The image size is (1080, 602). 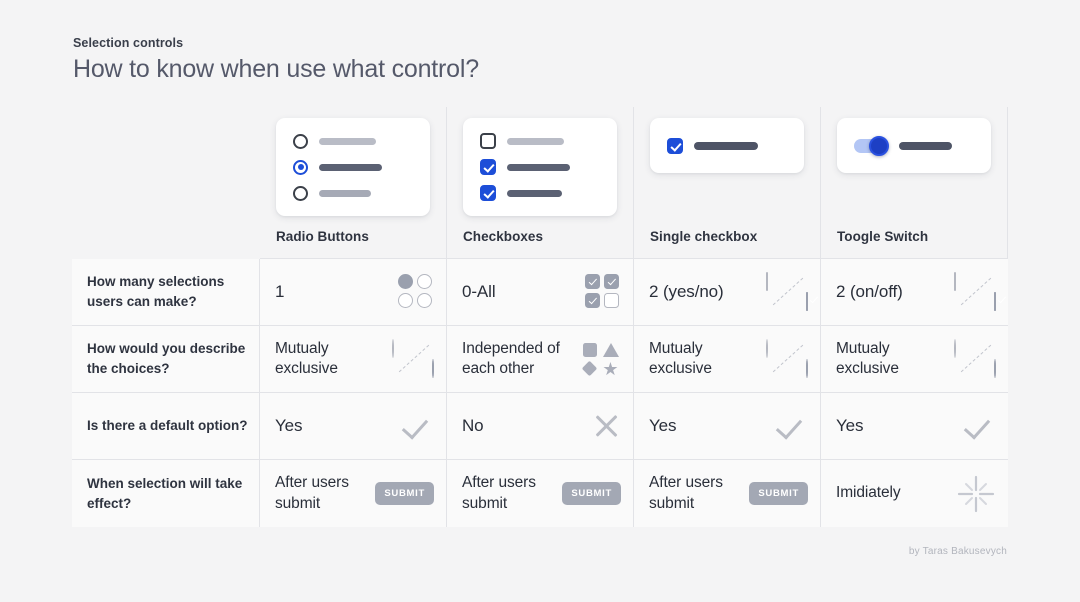 What do you see at coordinates (727, 493) in the screenshot?
I see `table-cell-r3c3: After users submit SUBMIT` at bounding box center [727, 493].